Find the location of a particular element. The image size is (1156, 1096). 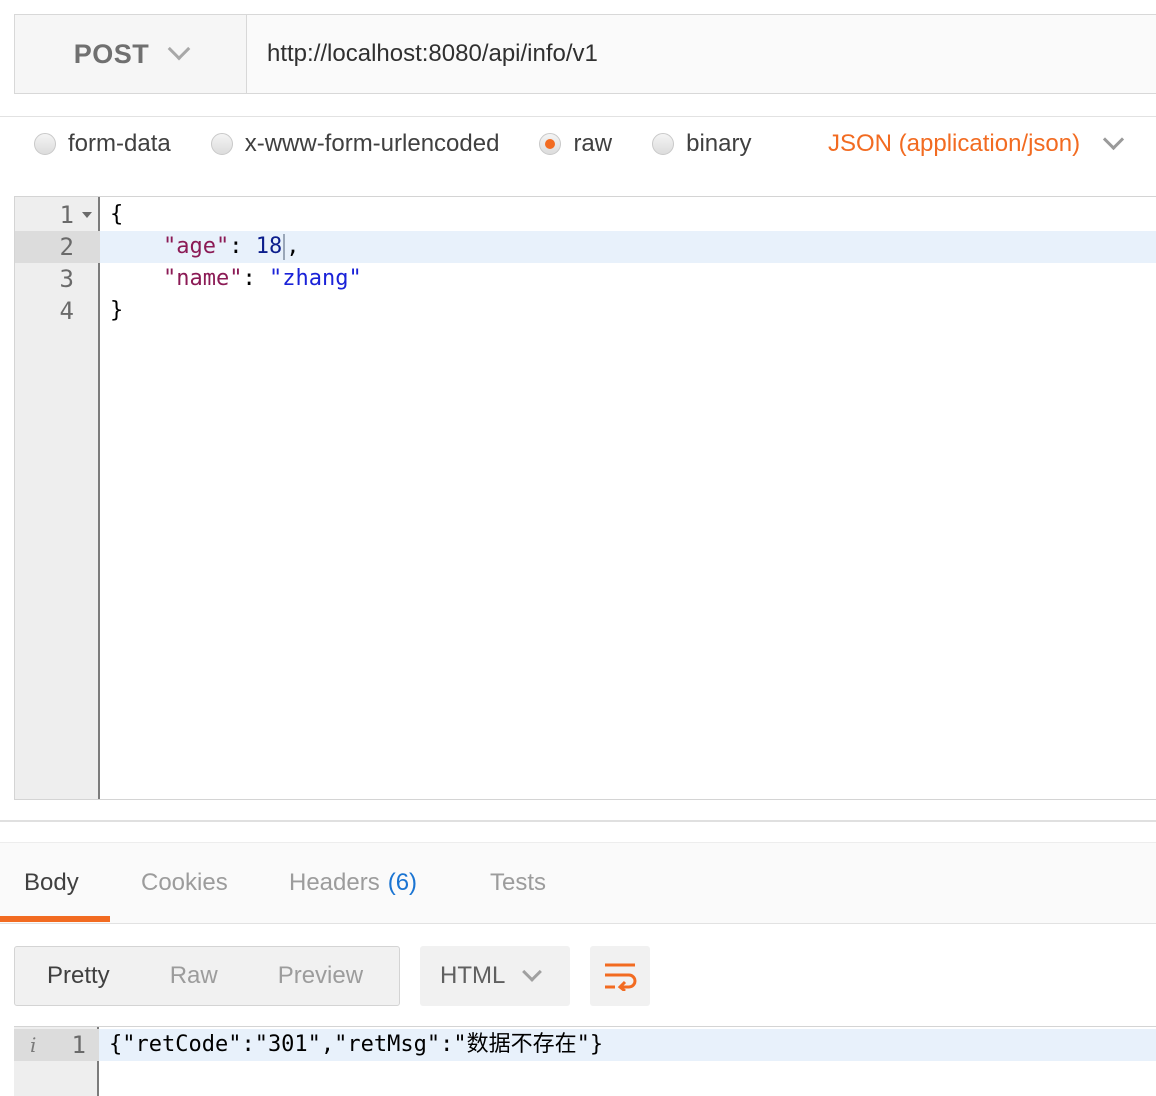

editor-line: 1 { is located at coordinates (585, 215).